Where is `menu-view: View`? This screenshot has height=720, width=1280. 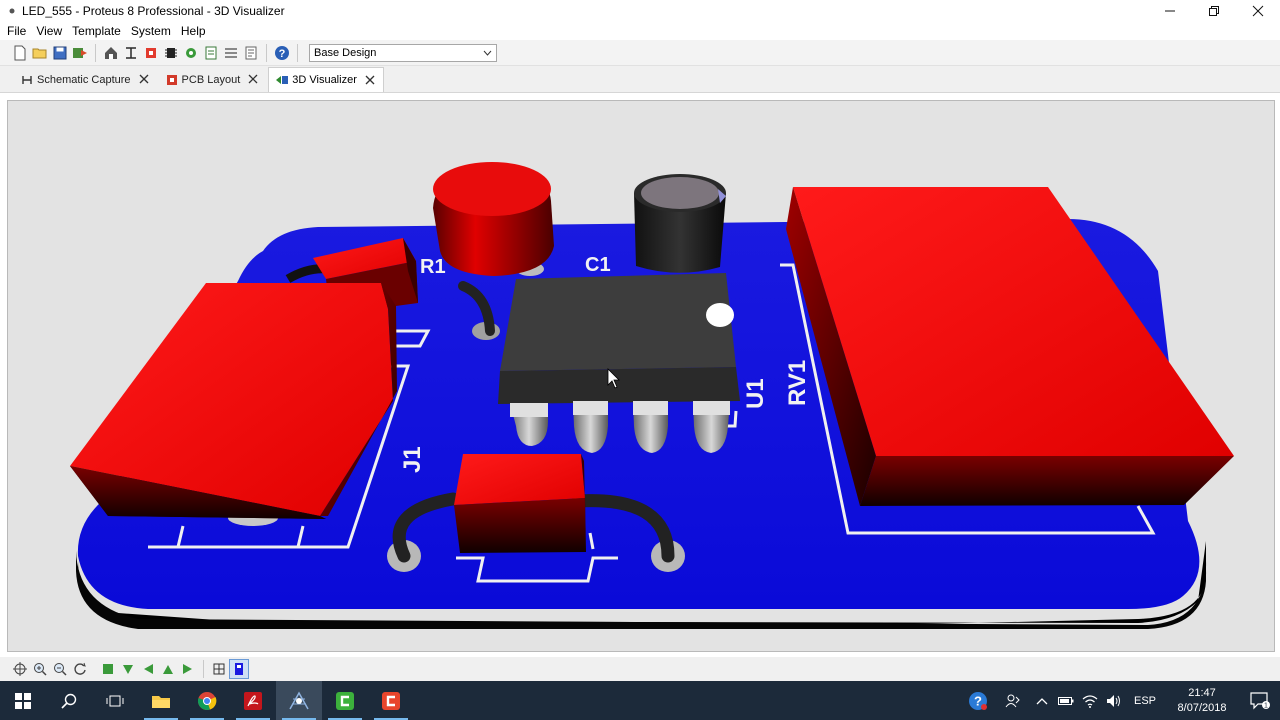 menu-view: View is located at coordinates (51, 31).